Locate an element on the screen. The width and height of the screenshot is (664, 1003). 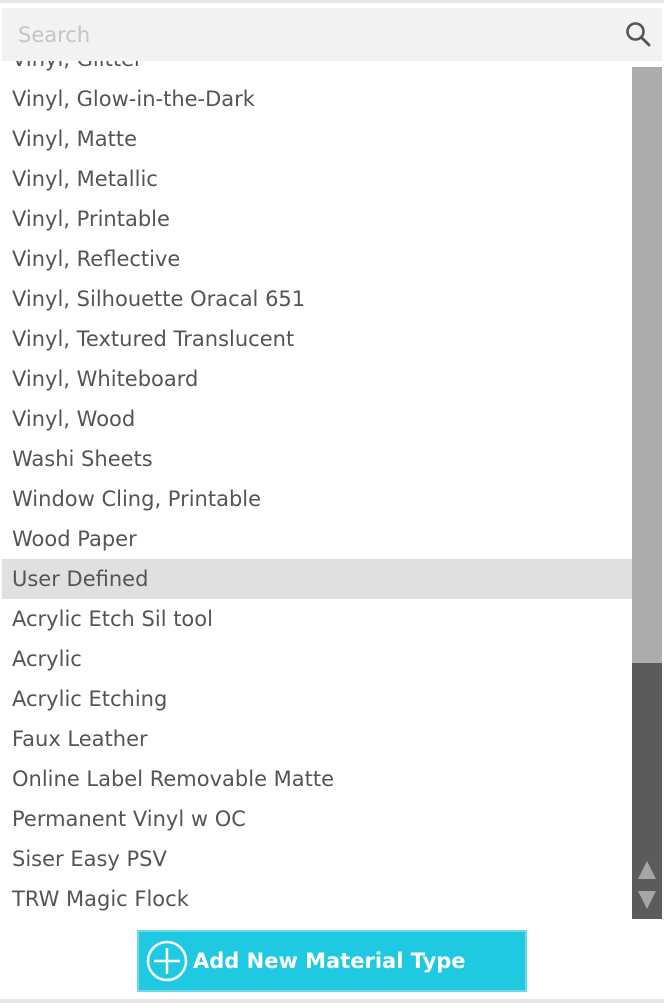
scrollbar is located at coordinates (647, 493).